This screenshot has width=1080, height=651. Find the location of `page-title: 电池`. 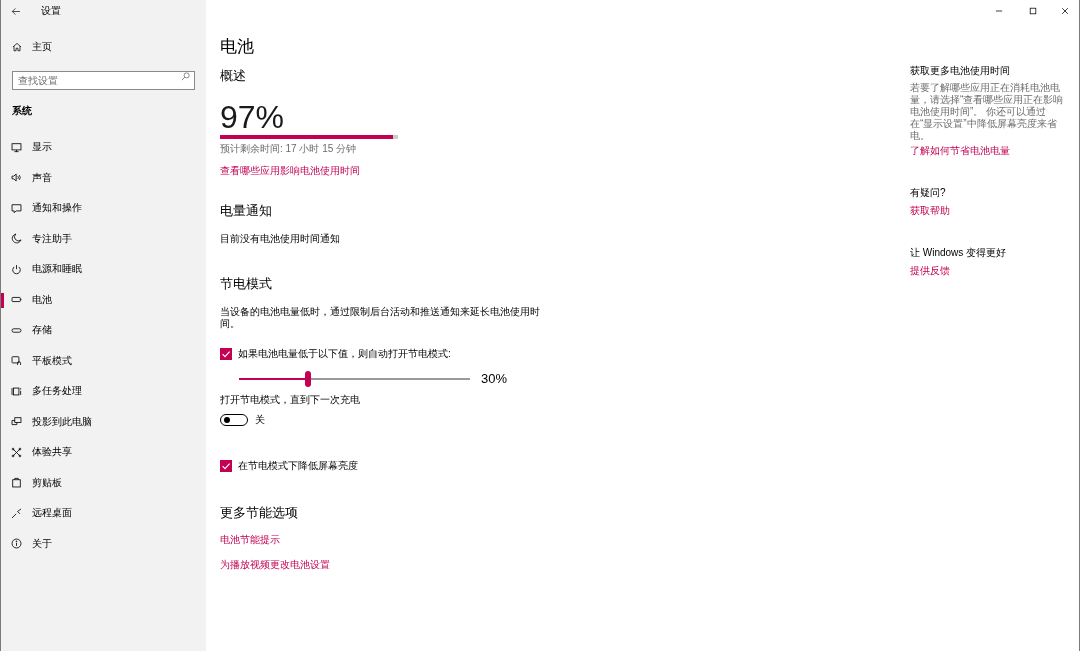

page-title: 电池 is located at coordinates (237, 47).